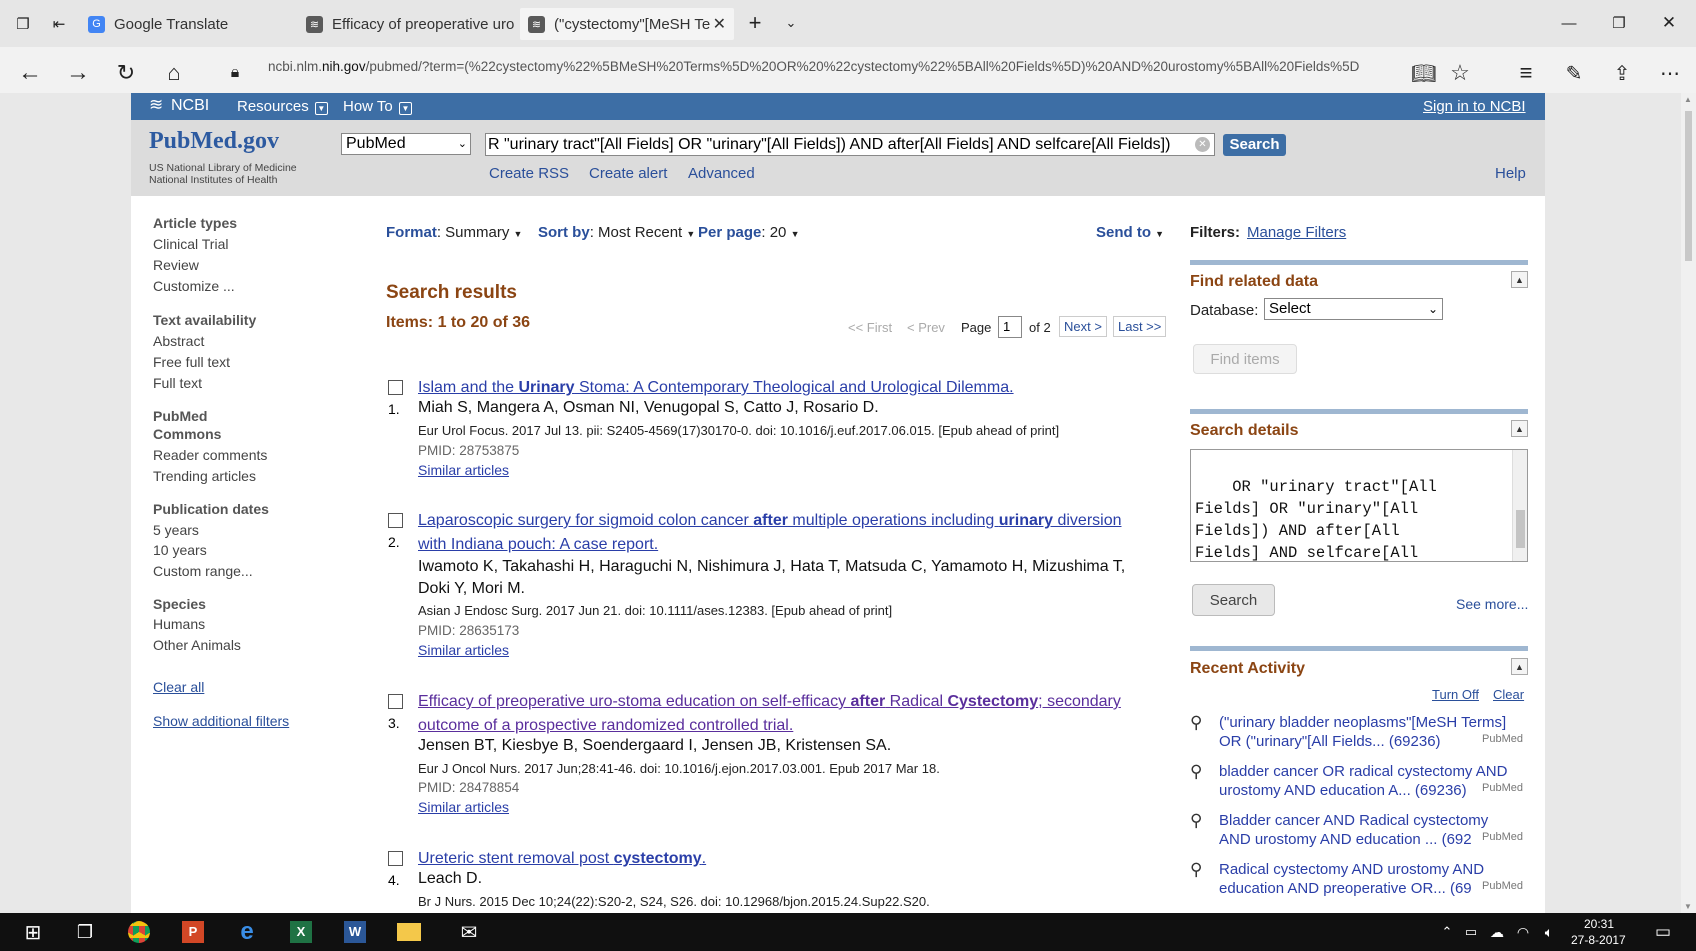 This screenshot has height=951, width=1696. What do you see at coordinates (1130, 232) in the screenshot?
I see `send-to-dropdown: Send to ▼` at bounding box center [1130, 232].